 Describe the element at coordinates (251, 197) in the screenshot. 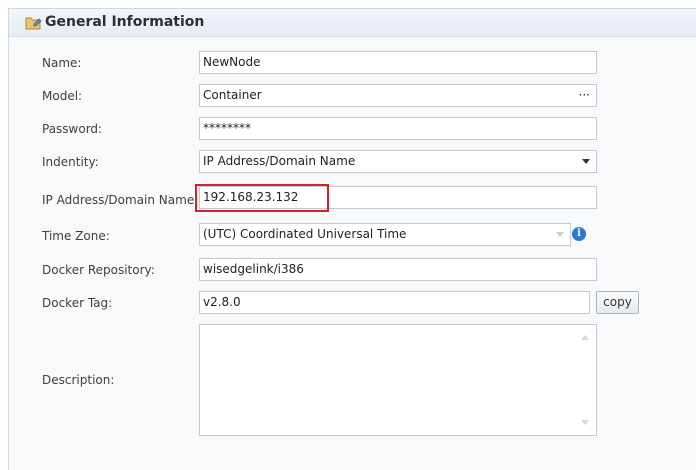

I see `ip-address-value: 192.168.23.132` at that location.